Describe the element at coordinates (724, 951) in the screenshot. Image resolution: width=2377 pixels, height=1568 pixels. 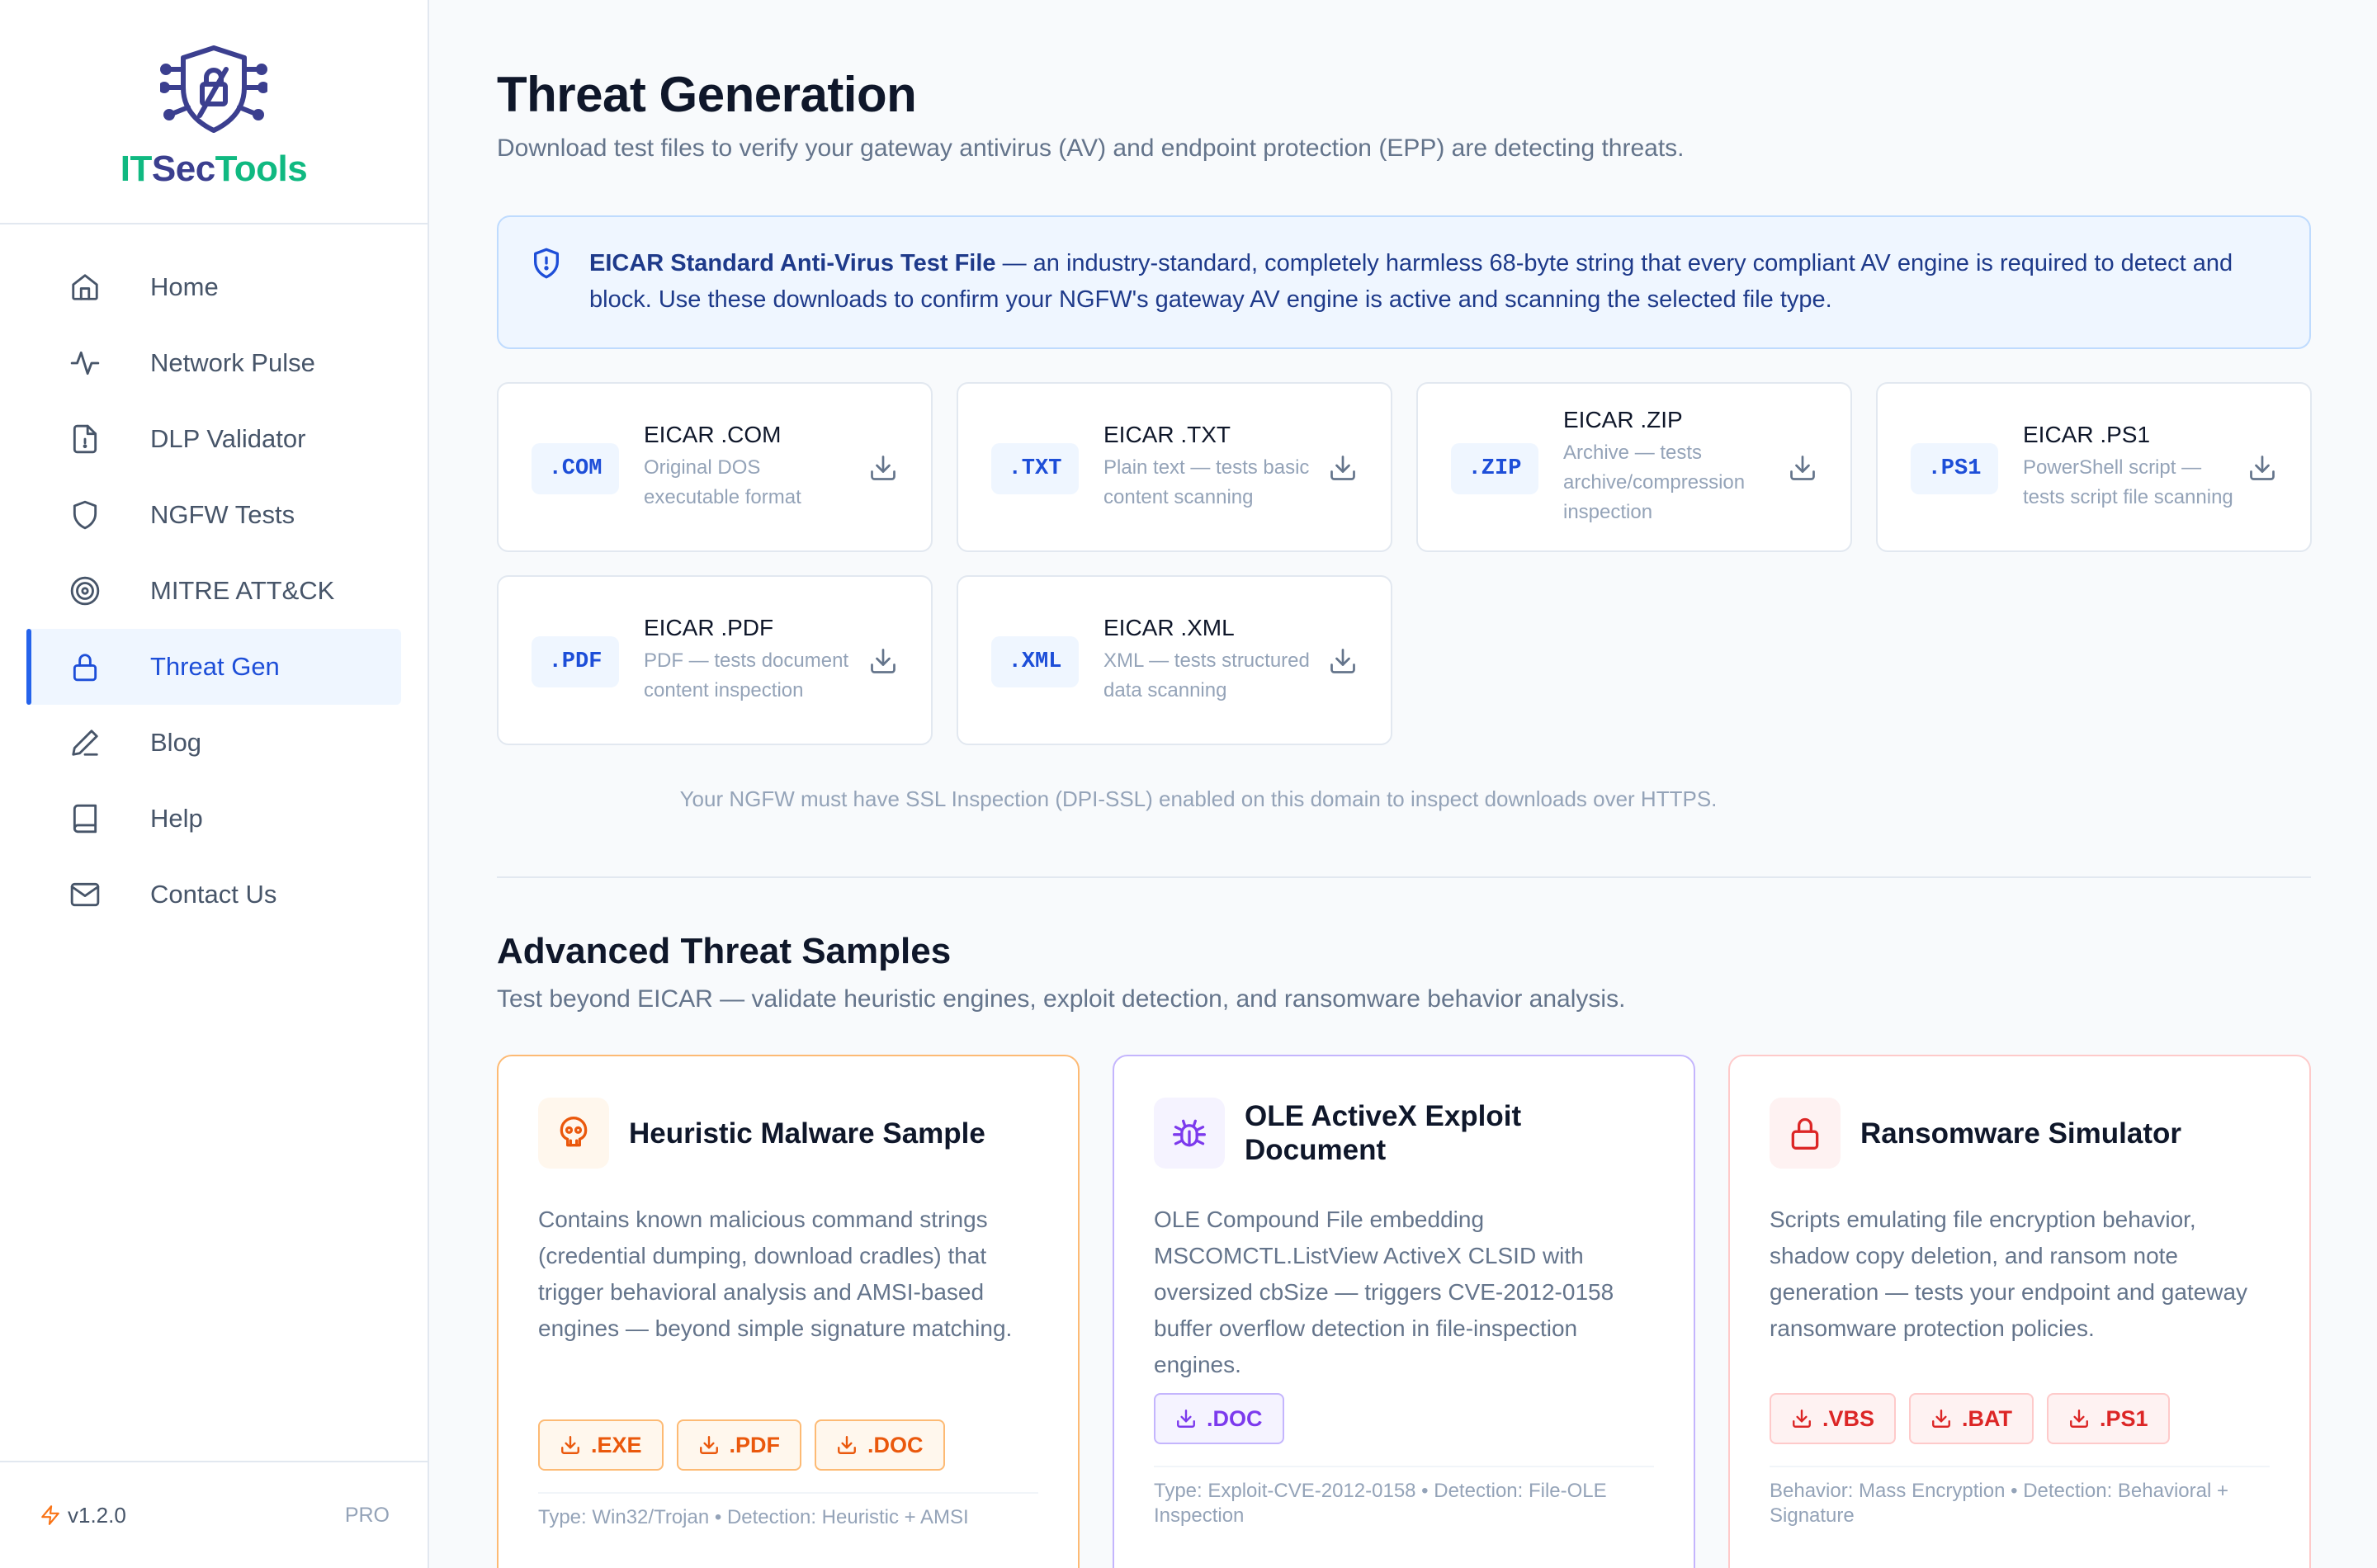
I see `section-title: Advanced Threat Samples` at that location.